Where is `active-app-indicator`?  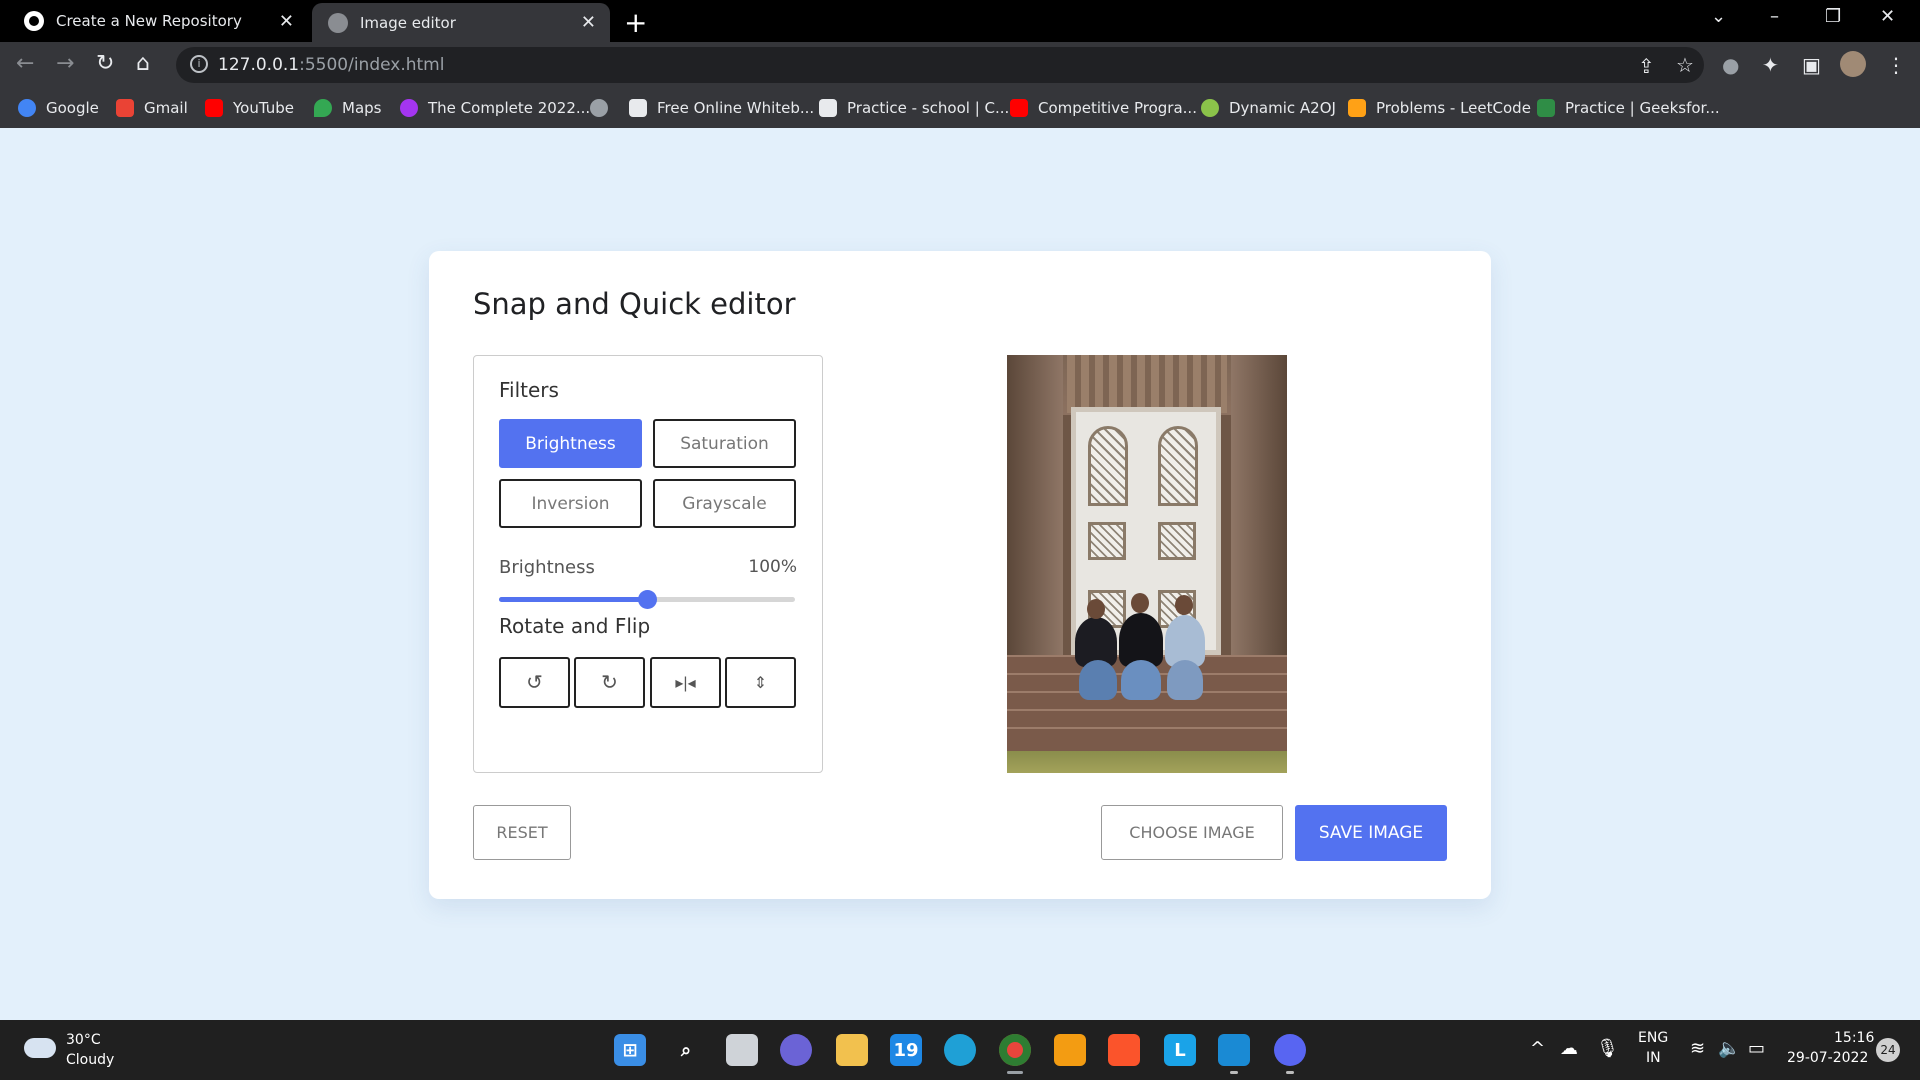 active-app-indicator is located at coordinates (1015, 1072).